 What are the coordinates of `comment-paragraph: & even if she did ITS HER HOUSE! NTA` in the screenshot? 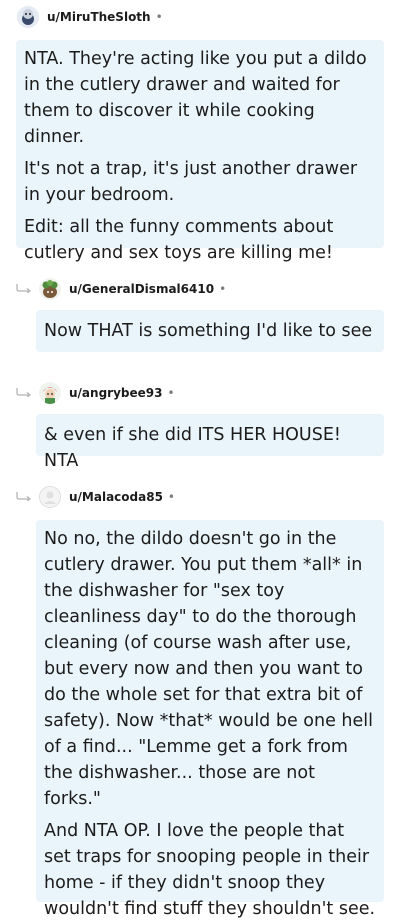 It's located at (192, 448).